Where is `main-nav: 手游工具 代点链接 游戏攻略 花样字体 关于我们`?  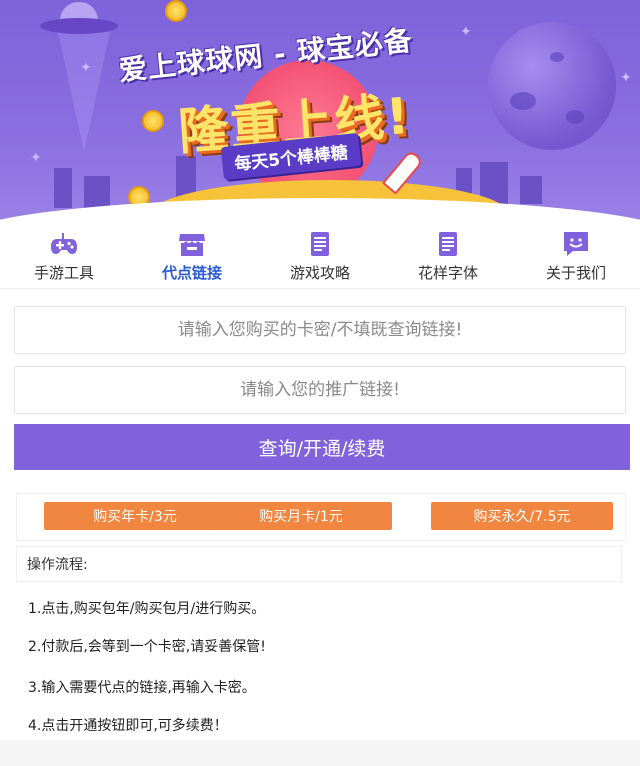 main-nav: 手游工具 代点链接 游戏攻略 花样字体 关于我们 is located at coordinates (320, 255).